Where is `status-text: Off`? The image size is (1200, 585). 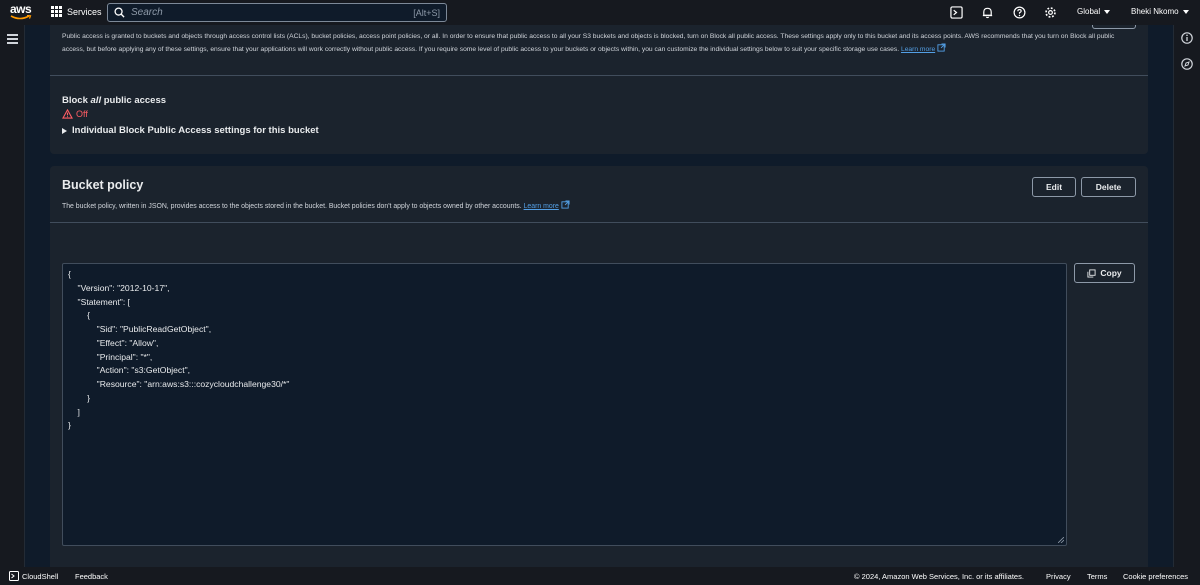
status-text: Off is located at coordinates (82, 114).